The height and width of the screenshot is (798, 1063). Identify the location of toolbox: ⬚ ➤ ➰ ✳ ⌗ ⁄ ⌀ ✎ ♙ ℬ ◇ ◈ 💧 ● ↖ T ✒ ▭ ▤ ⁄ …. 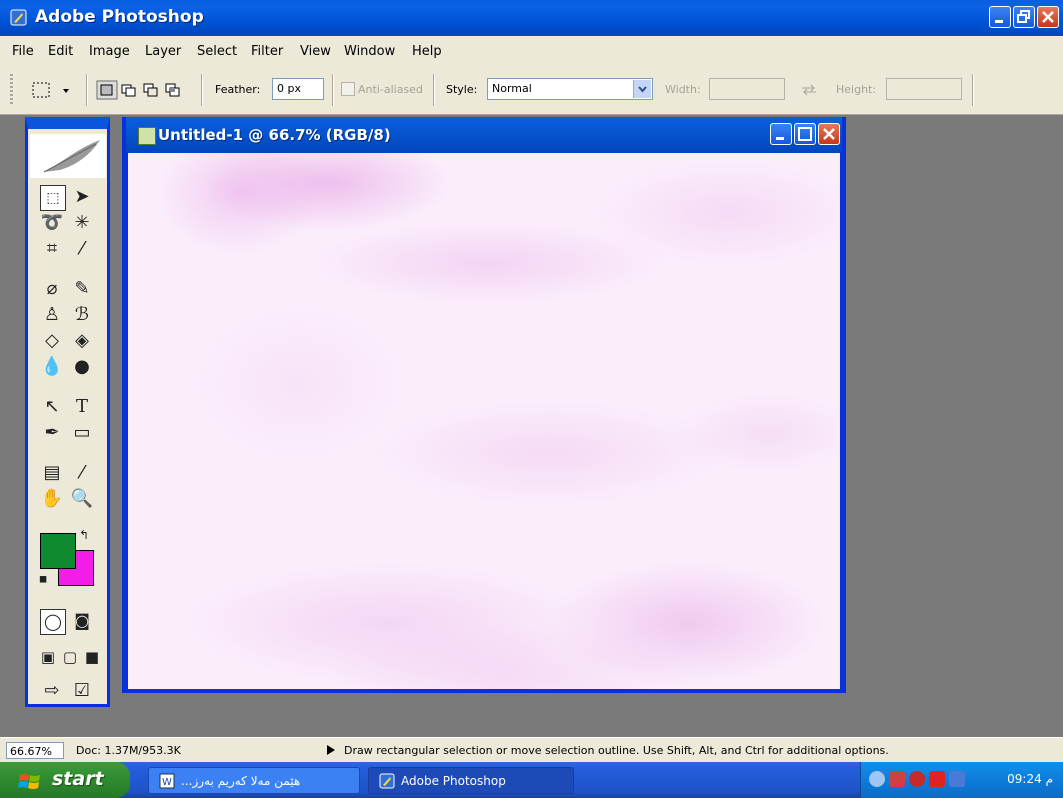
(67, 412).